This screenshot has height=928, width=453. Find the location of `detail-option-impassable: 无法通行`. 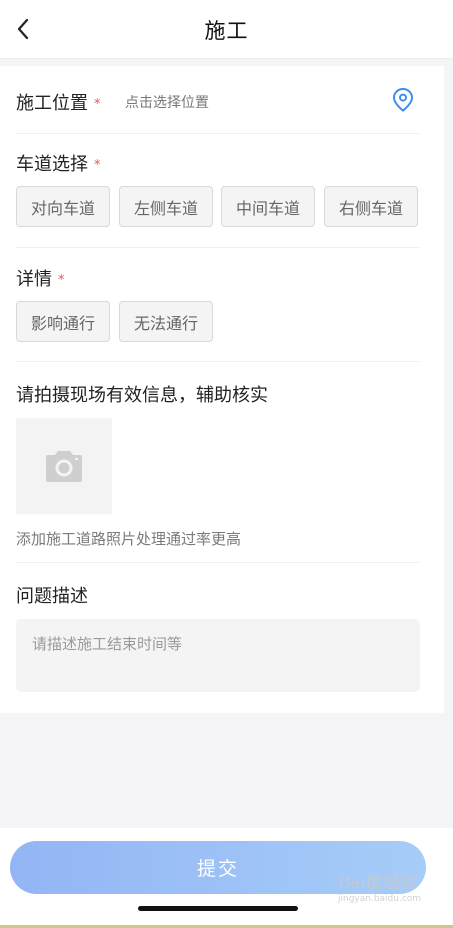

detail-option-impassable: 无法通行 is located at coordinates (166, 321).